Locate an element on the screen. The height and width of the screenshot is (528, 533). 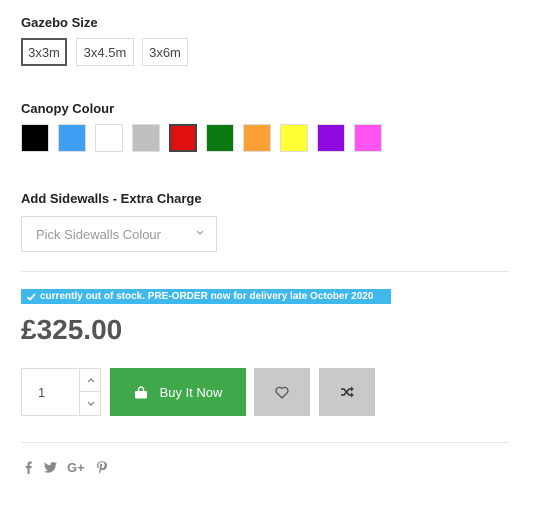
buy-it-now-button: Buy It Now is located at coordinates (178, 392).